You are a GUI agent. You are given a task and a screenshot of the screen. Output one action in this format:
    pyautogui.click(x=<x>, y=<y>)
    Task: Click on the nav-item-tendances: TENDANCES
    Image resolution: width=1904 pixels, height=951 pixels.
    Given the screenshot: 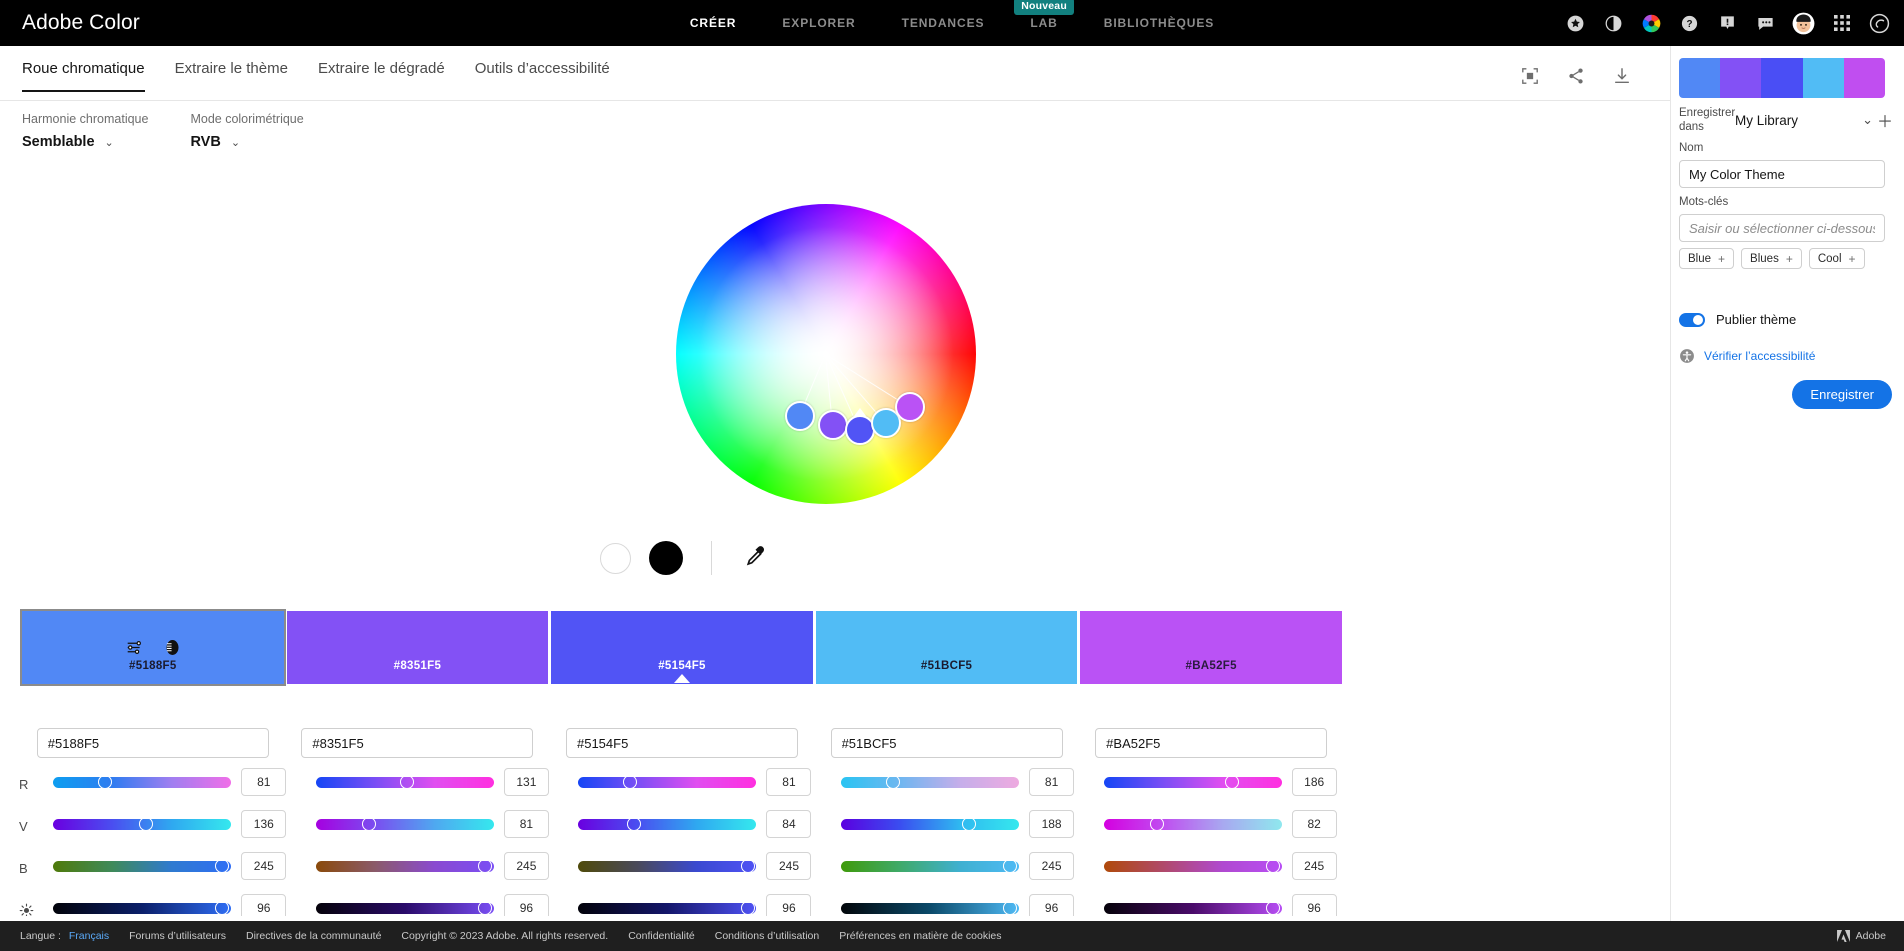 What is the action you would take?
    pyautogui.click(x=943, y=23)
    